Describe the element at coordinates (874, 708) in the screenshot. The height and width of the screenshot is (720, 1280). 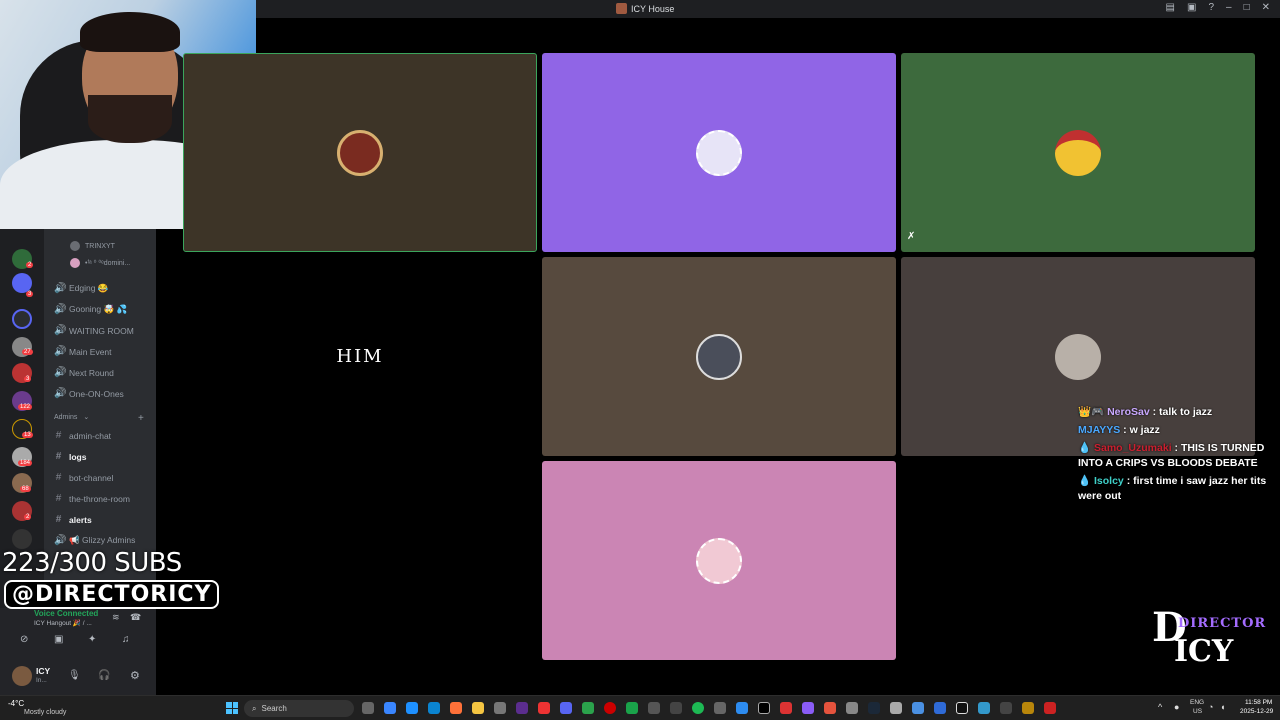
I see `steam-icon` at that location.